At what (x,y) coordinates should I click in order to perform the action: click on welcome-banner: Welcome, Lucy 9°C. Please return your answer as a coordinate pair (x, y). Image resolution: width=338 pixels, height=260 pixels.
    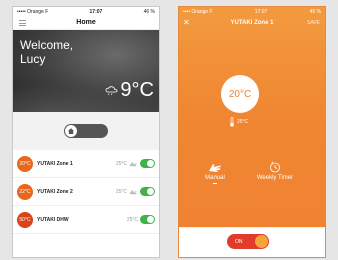
    Looking at the image, I should click on (86, 71).